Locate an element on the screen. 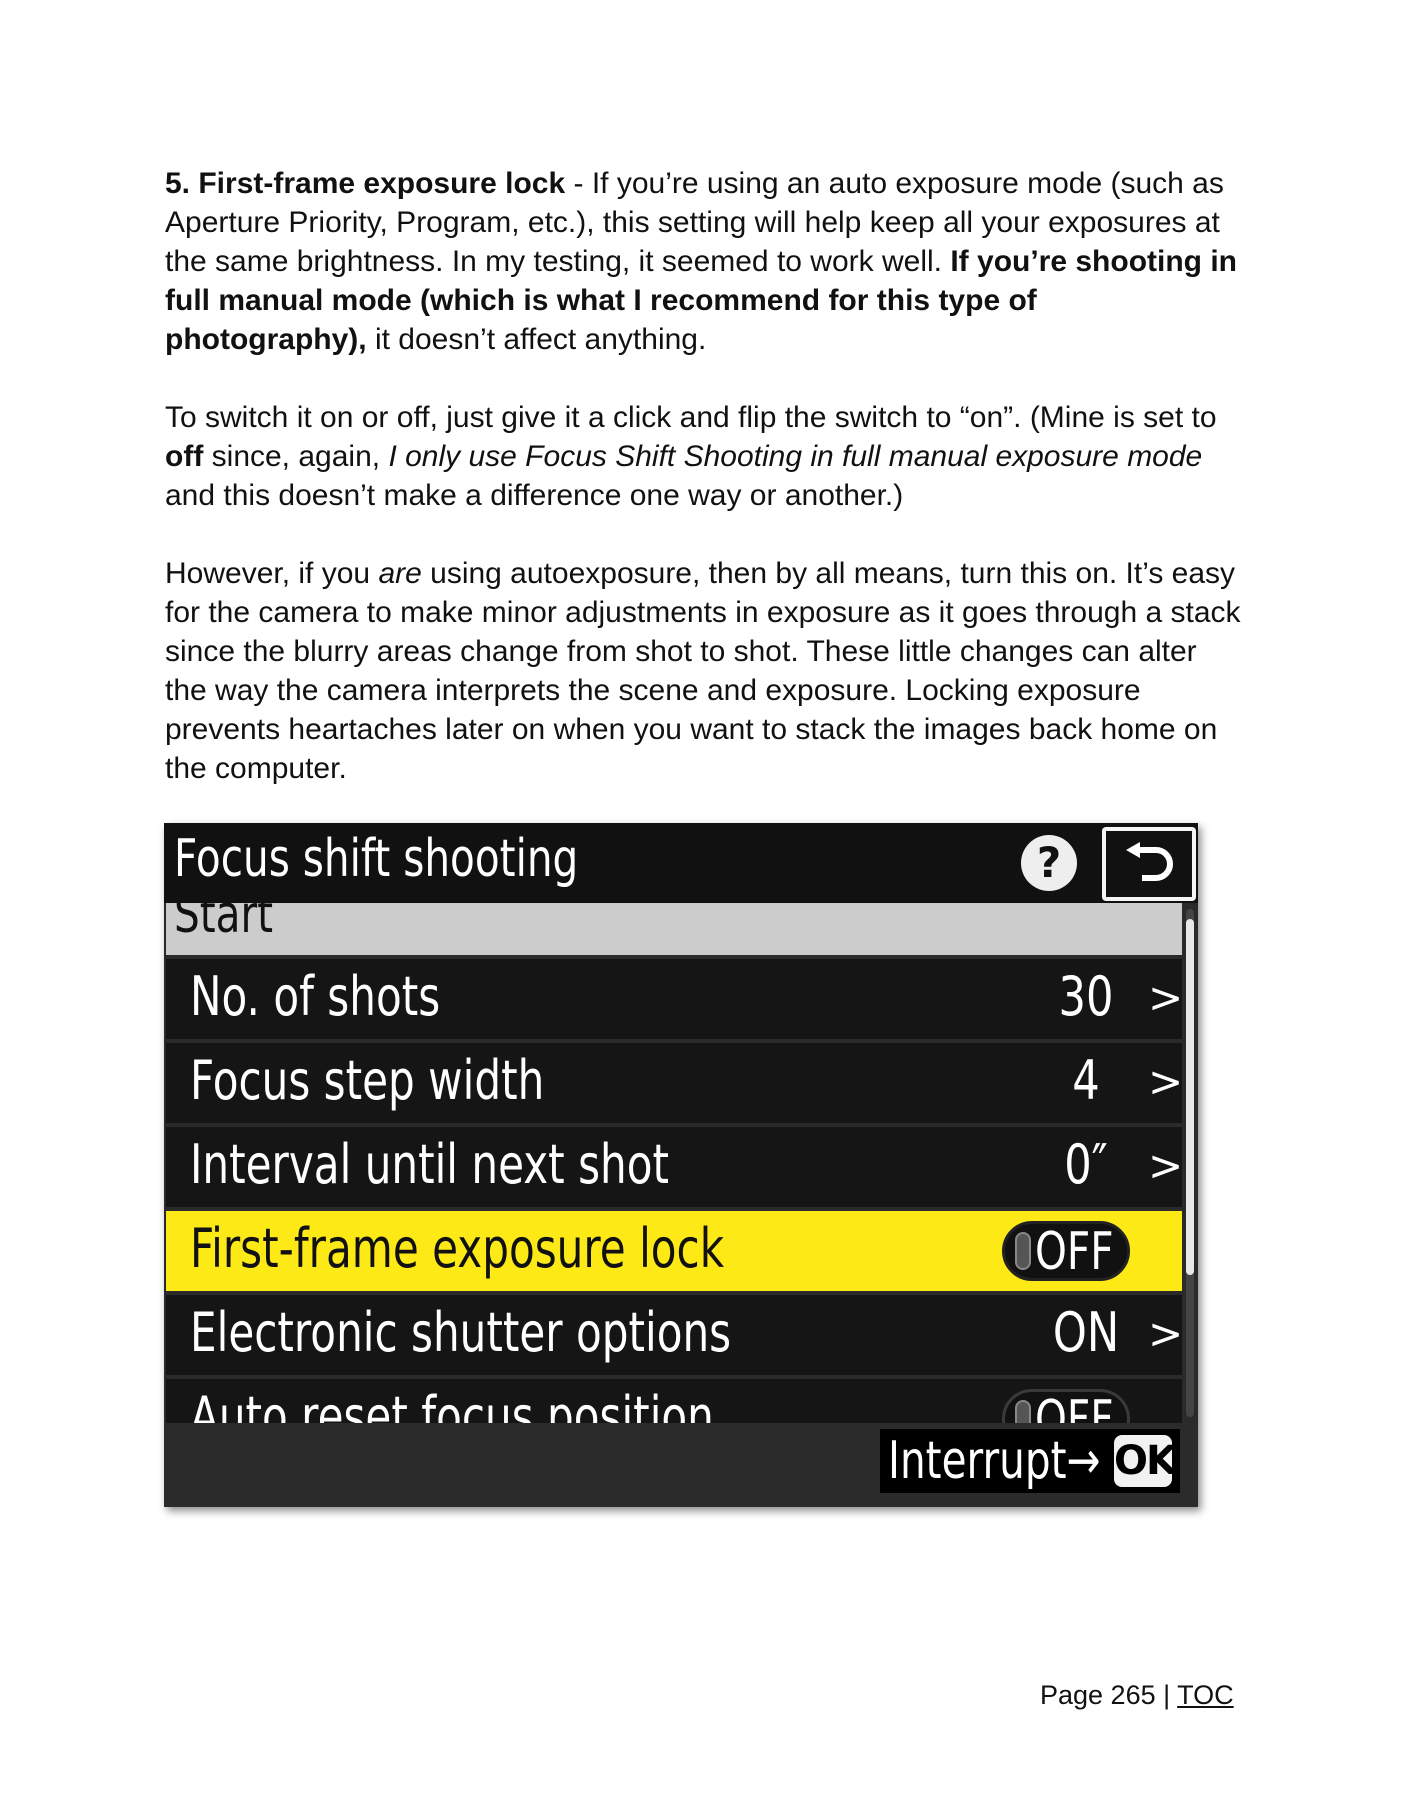 The image size is (1403, 1815). section-heading: 5. First-frame exposure lock is located at coordinates (365, 183).